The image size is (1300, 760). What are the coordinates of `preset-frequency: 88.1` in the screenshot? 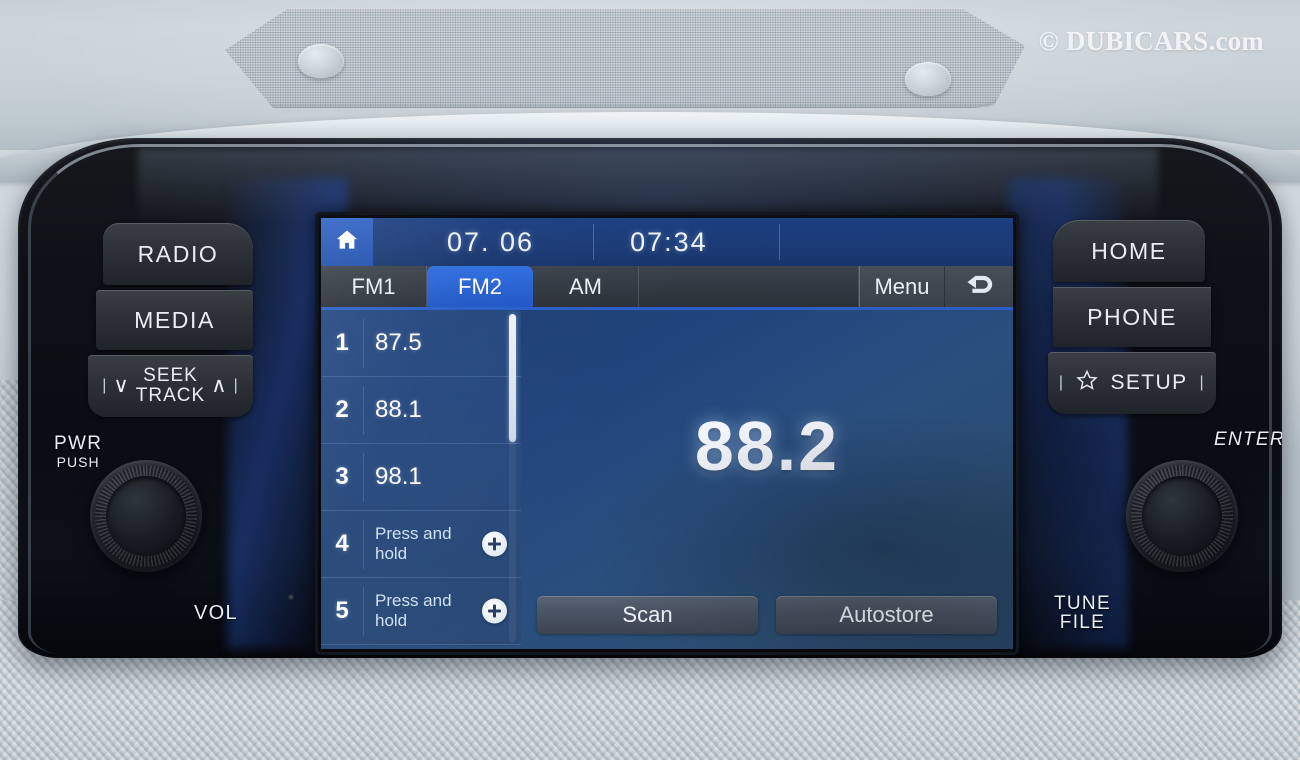 It's located at (398, 409).